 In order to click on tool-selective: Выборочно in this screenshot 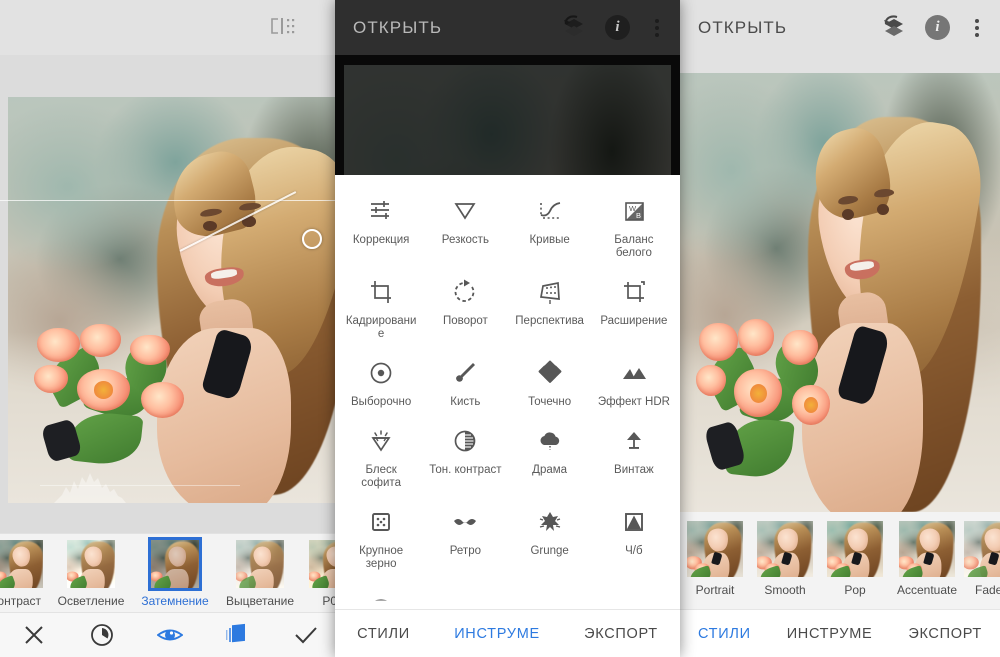, I will do `click(381, 381)`.